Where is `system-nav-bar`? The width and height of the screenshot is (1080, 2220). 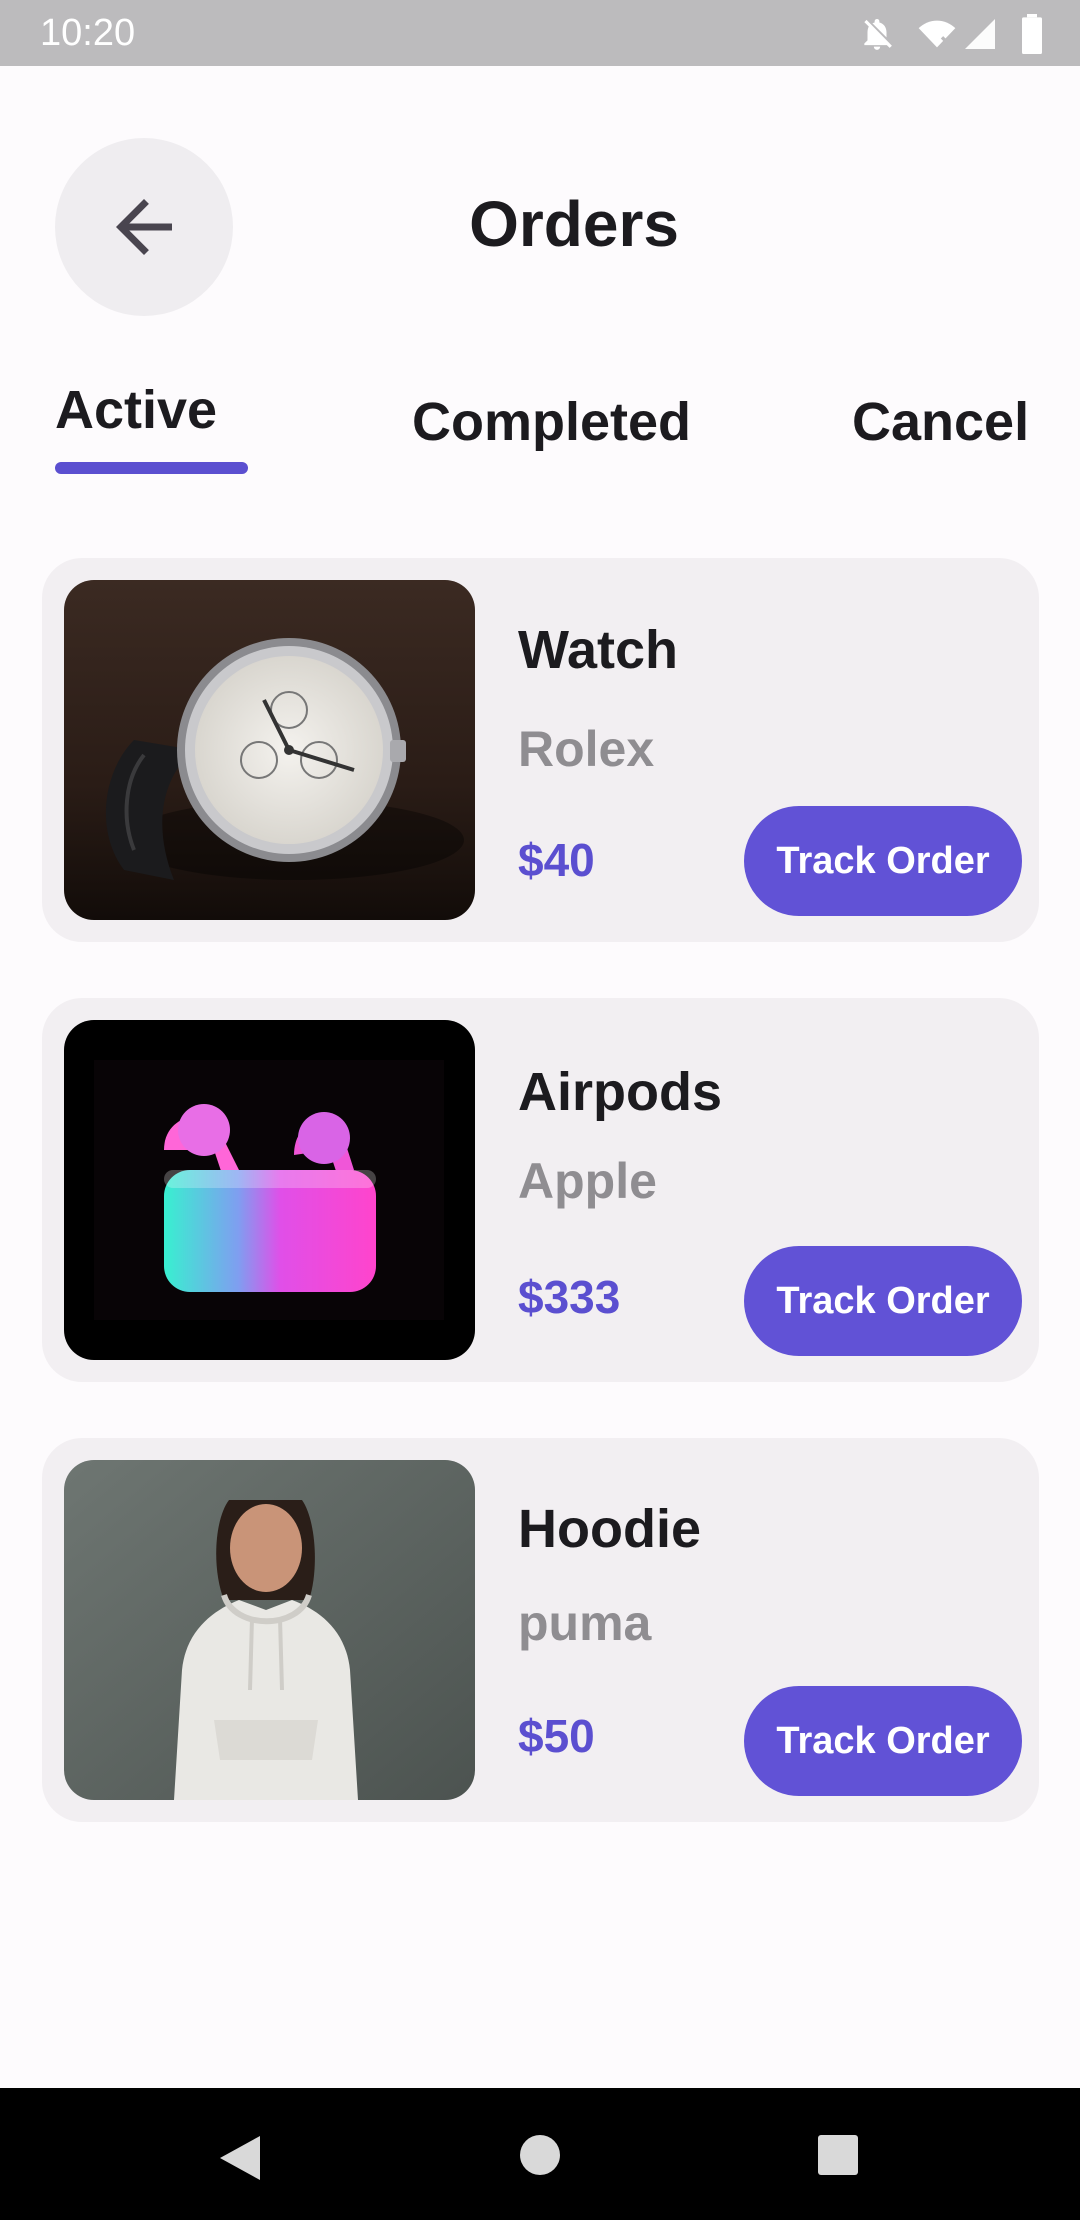
system-nav-bar is located at coordinates (540, 2154).